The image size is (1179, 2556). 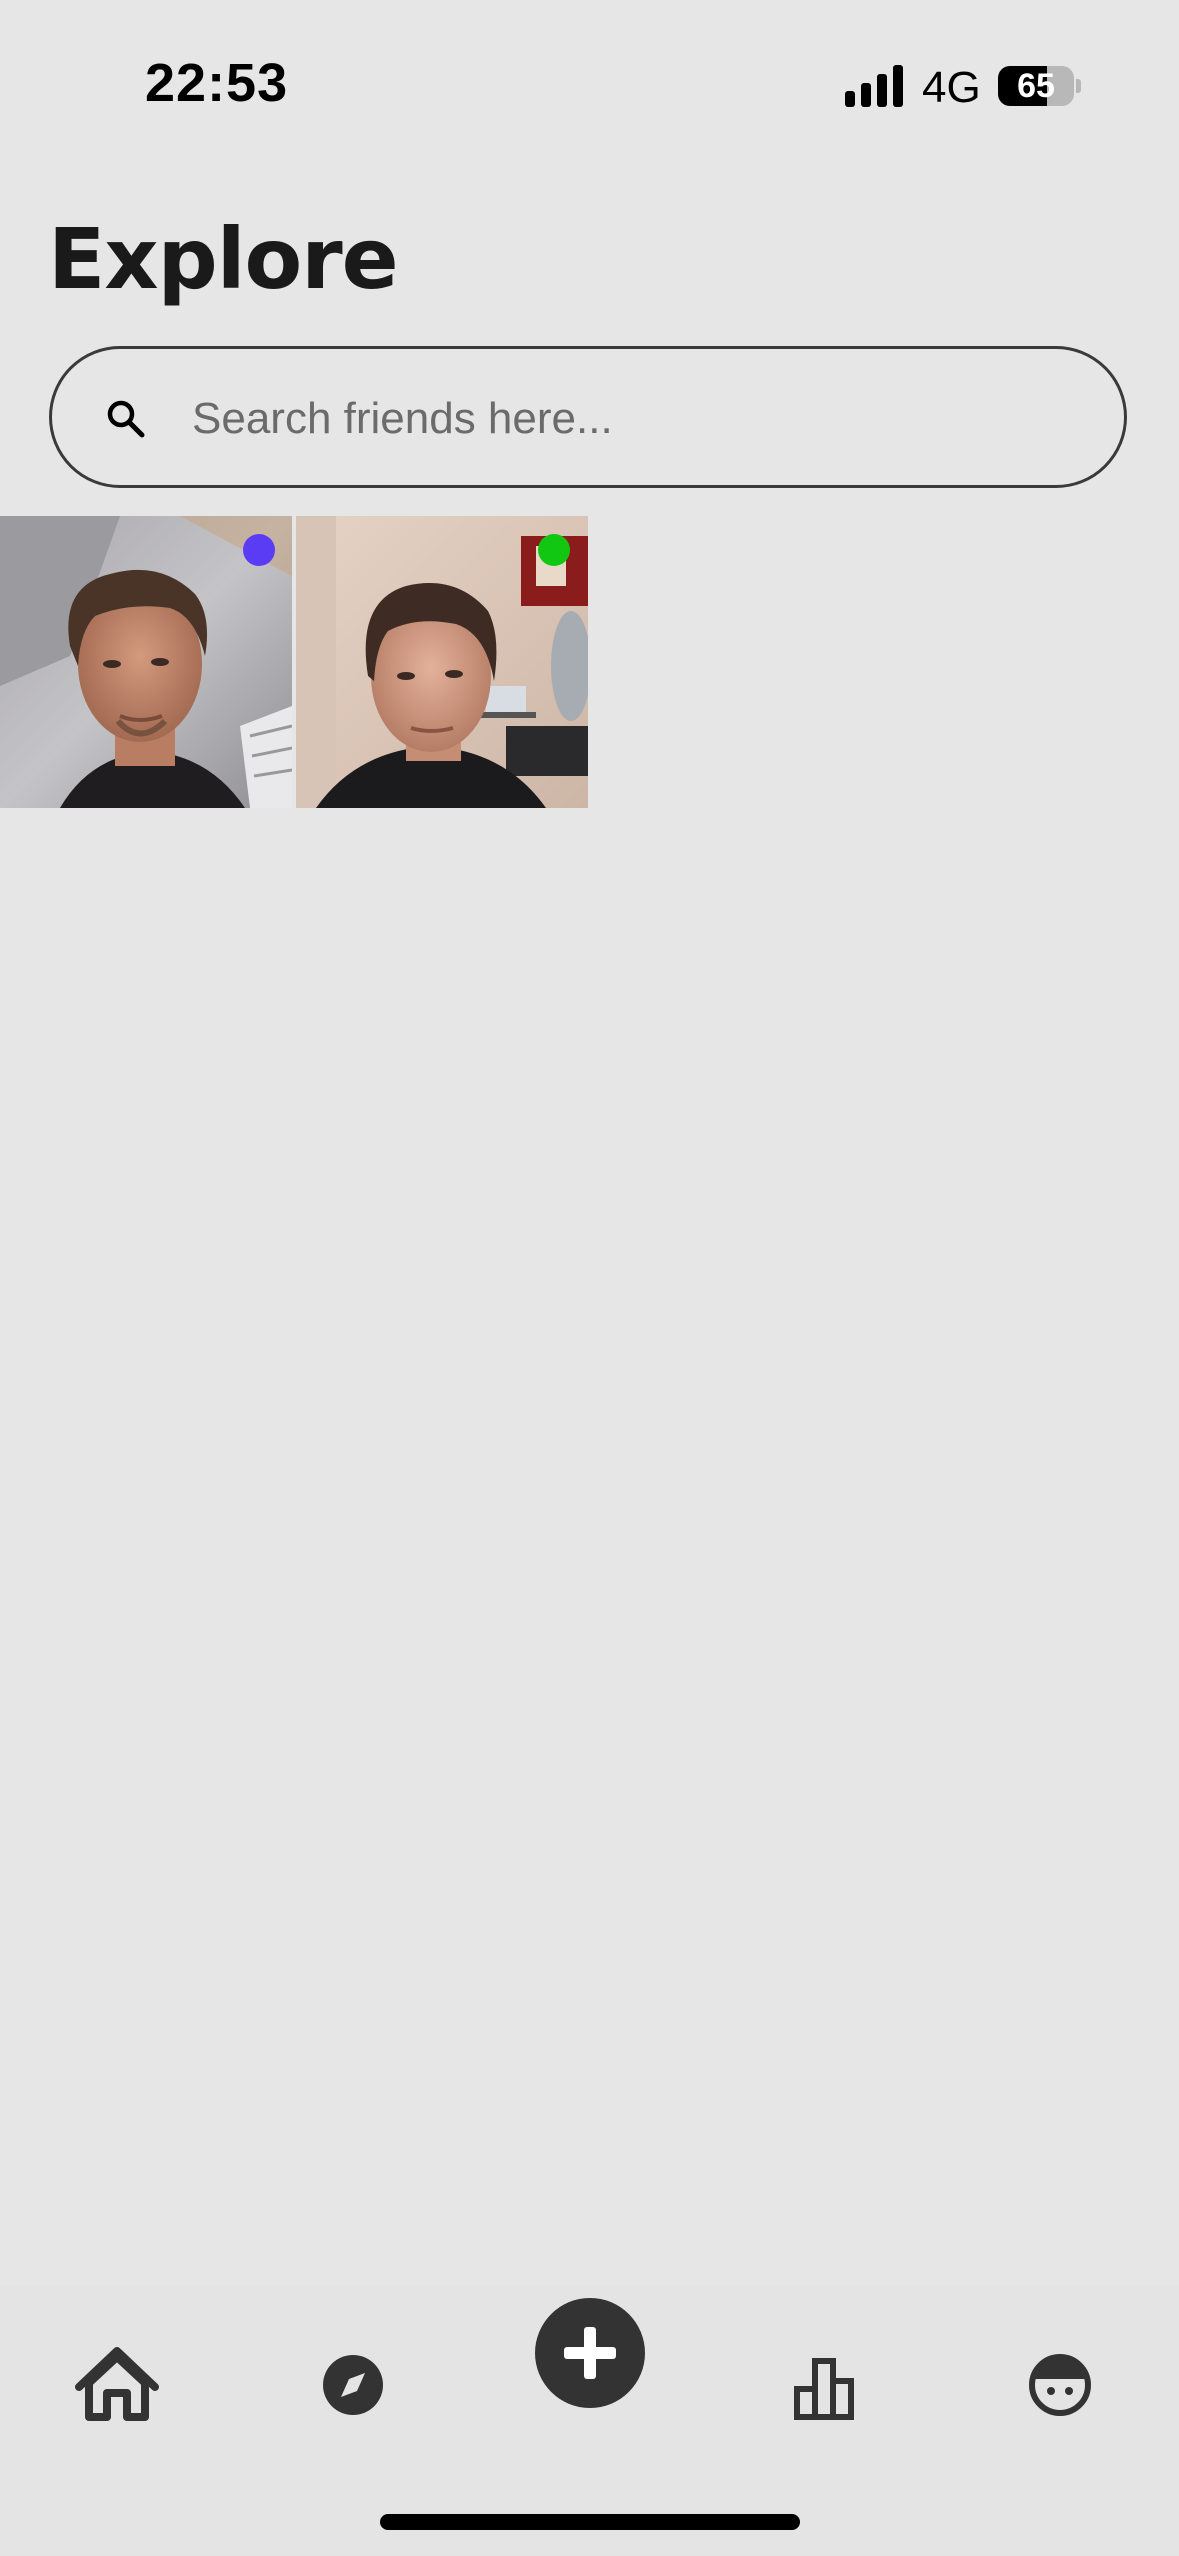 What do you see at coordinates (223, 259) in the screenshot?
I see `page-title: Explore` at bounding box center [223, 259].